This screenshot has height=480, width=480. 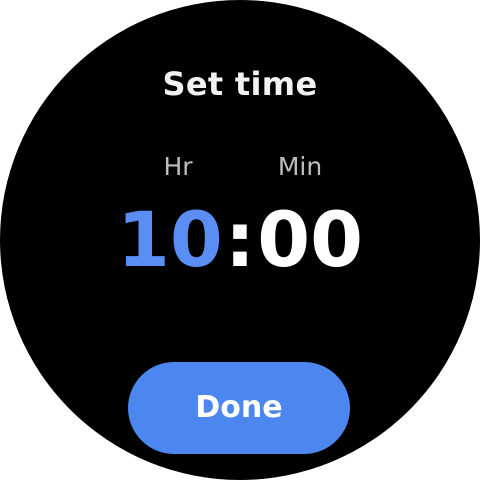 What do you see at coordinates (310, 240) in the screenshot?
I see `minute-field: 00` at bounding box center [310, 240].